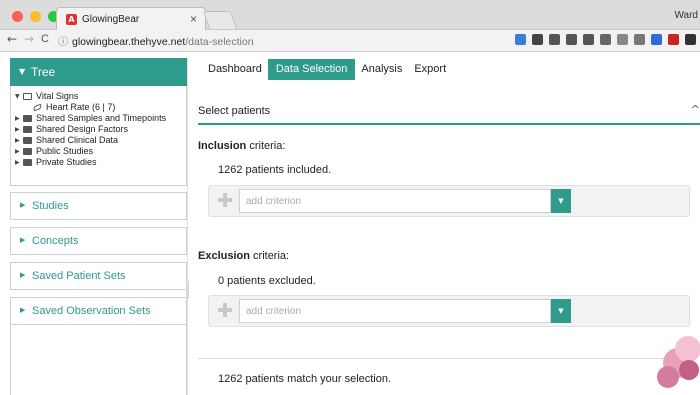 This screenshot has height=395, width=700. I want to click on tree-node-label: Shared Samples and Timepoints, so click(101, 118).